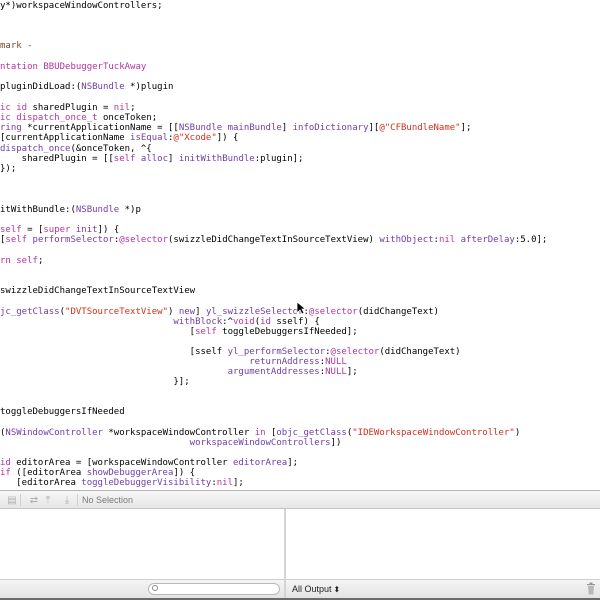 The width and height of the screenshot is (600, 600). I want to click on variables-search-input, so click(214, 589).